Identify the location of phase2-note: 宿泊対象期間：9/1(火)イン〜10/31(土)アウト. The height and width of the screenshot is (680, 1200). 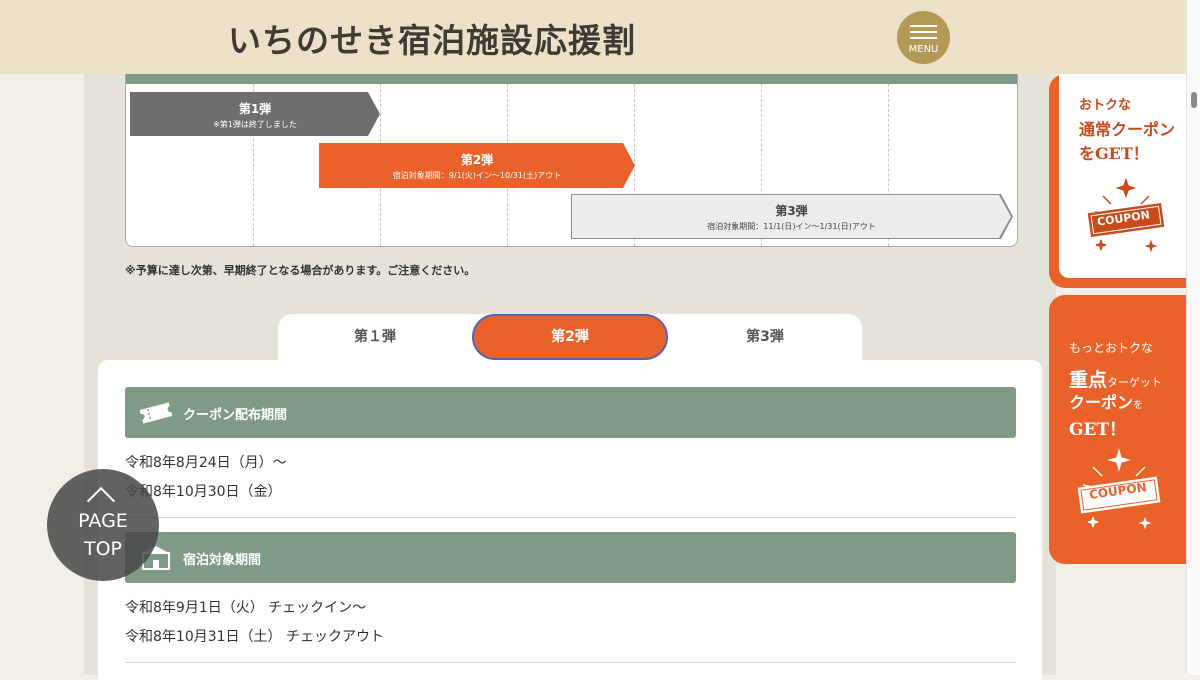
(477, 175).